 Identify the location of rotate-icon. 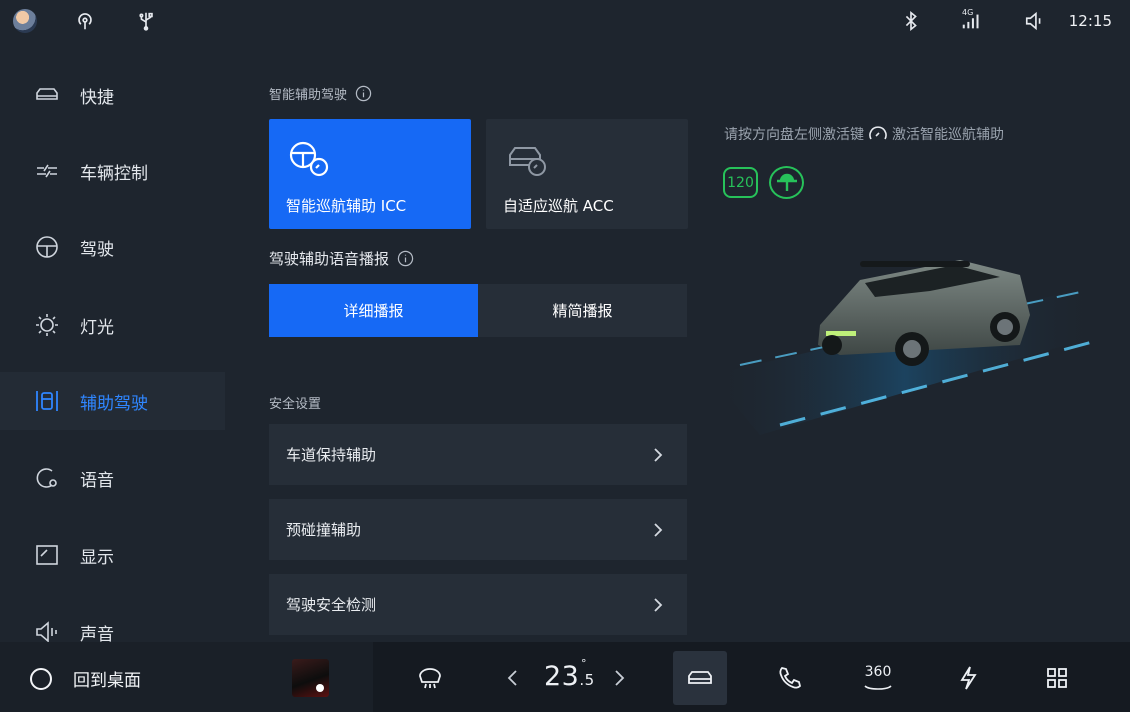
(878, 687).